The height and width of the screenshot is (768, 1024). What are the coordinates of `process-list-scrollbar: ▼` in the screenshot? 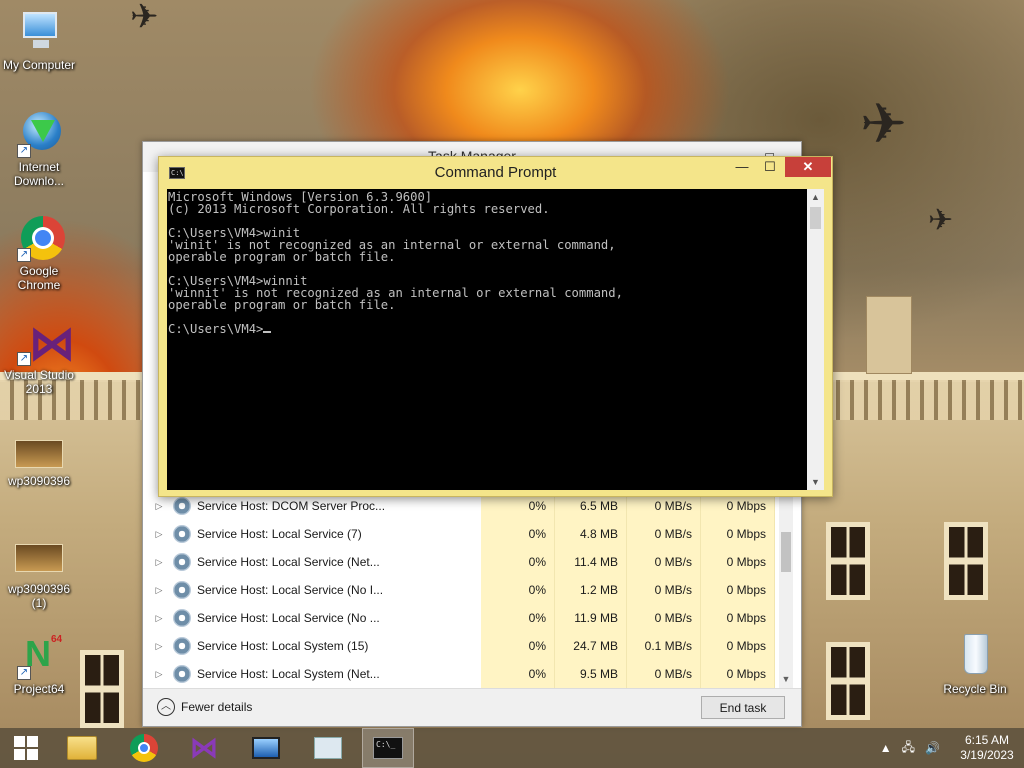 It's located at (786, 590).